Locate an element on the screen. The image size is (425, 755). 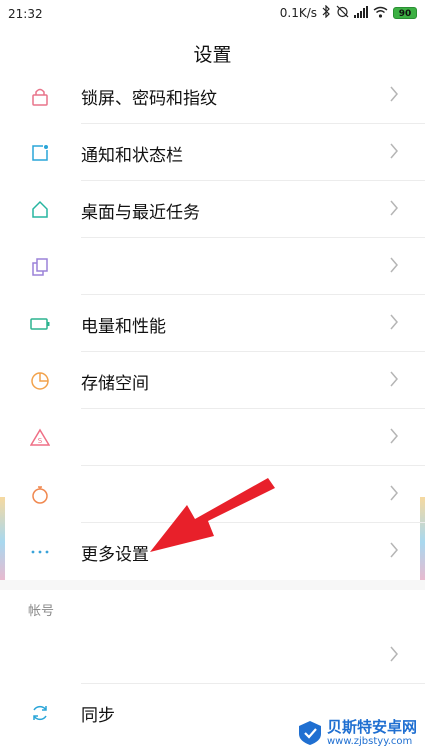
network-speed: 0.1K/s is located at coordinates (298, 13).